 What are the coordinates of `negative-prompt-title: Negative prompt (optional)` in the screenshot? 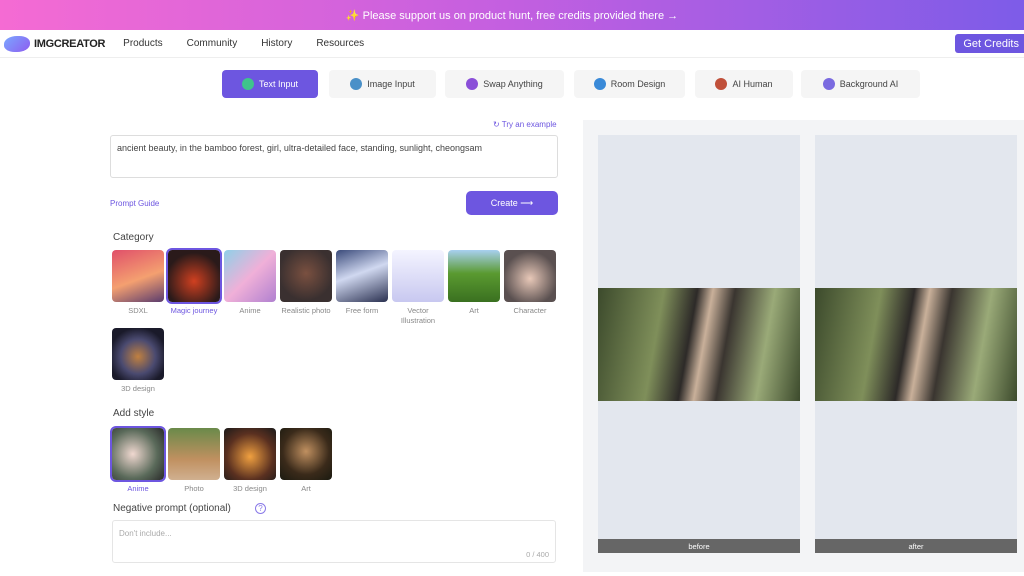 It's located at (172, 508).